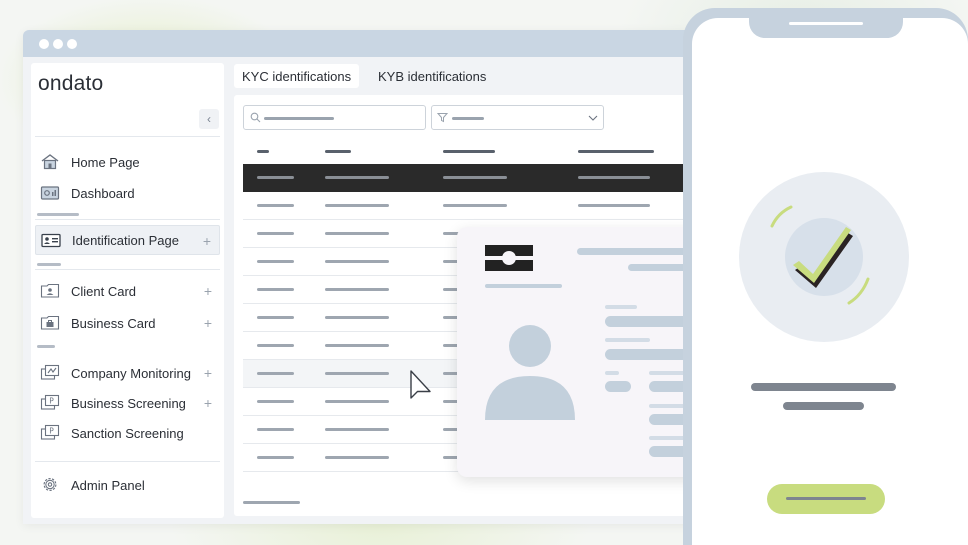  Describe the element at coordinates (50, 372) in the screenshot. I see `company-monitoring-icon` at that location.